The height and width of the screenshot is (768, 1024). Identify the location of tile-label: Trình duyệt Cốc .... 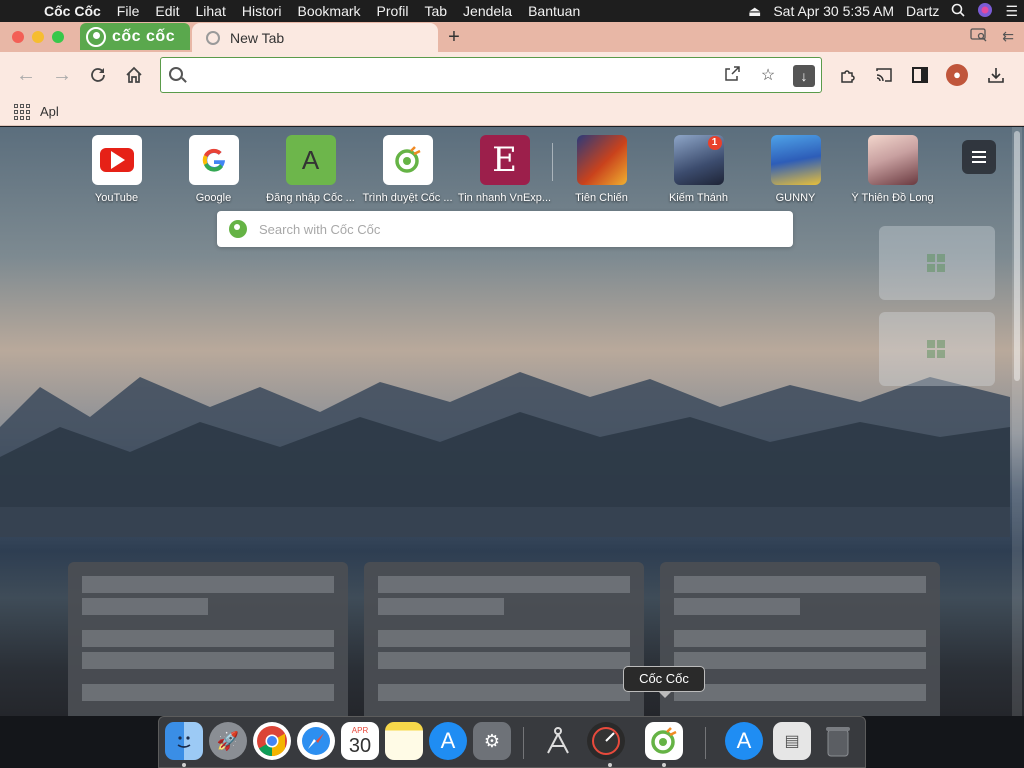
(407, 198).